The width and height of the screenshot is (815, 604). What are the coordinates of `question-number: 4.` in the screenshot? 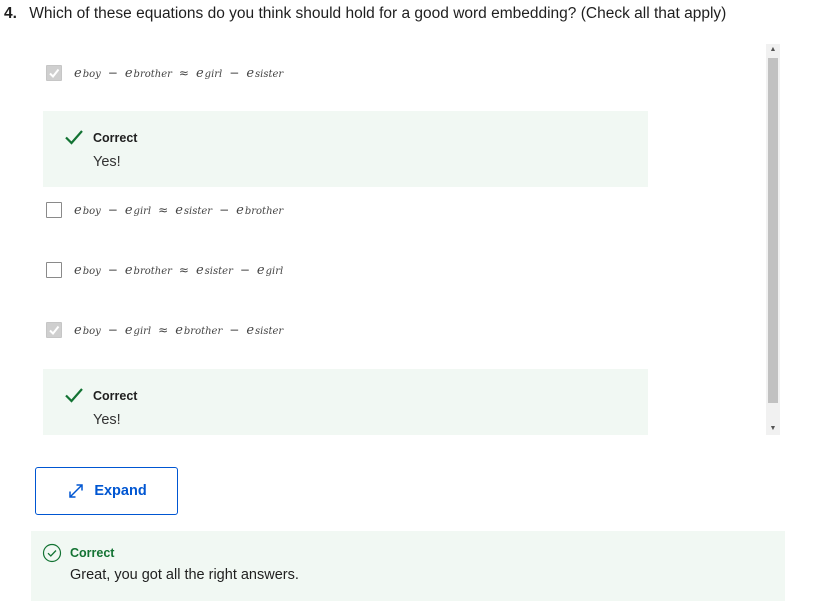 It's located at (10, 13).